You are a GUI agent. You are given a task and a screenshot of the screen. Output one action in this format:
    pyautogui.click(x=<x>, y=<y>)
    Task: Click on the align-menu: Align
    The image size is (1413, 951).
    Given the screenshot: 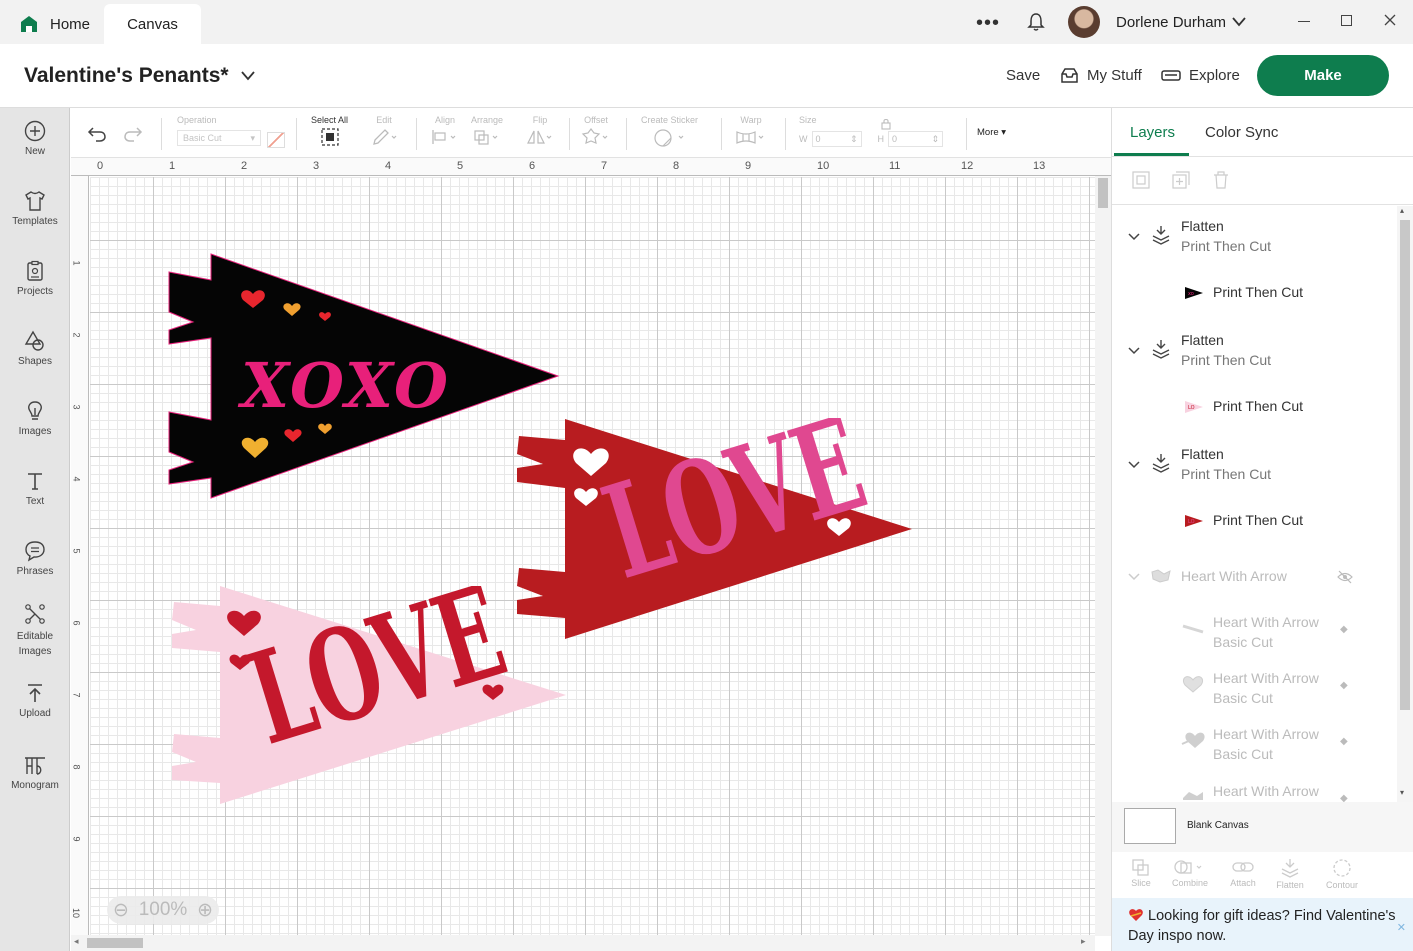 What is the action you would take?
    pyautogui.click(x=445, y=131)
    